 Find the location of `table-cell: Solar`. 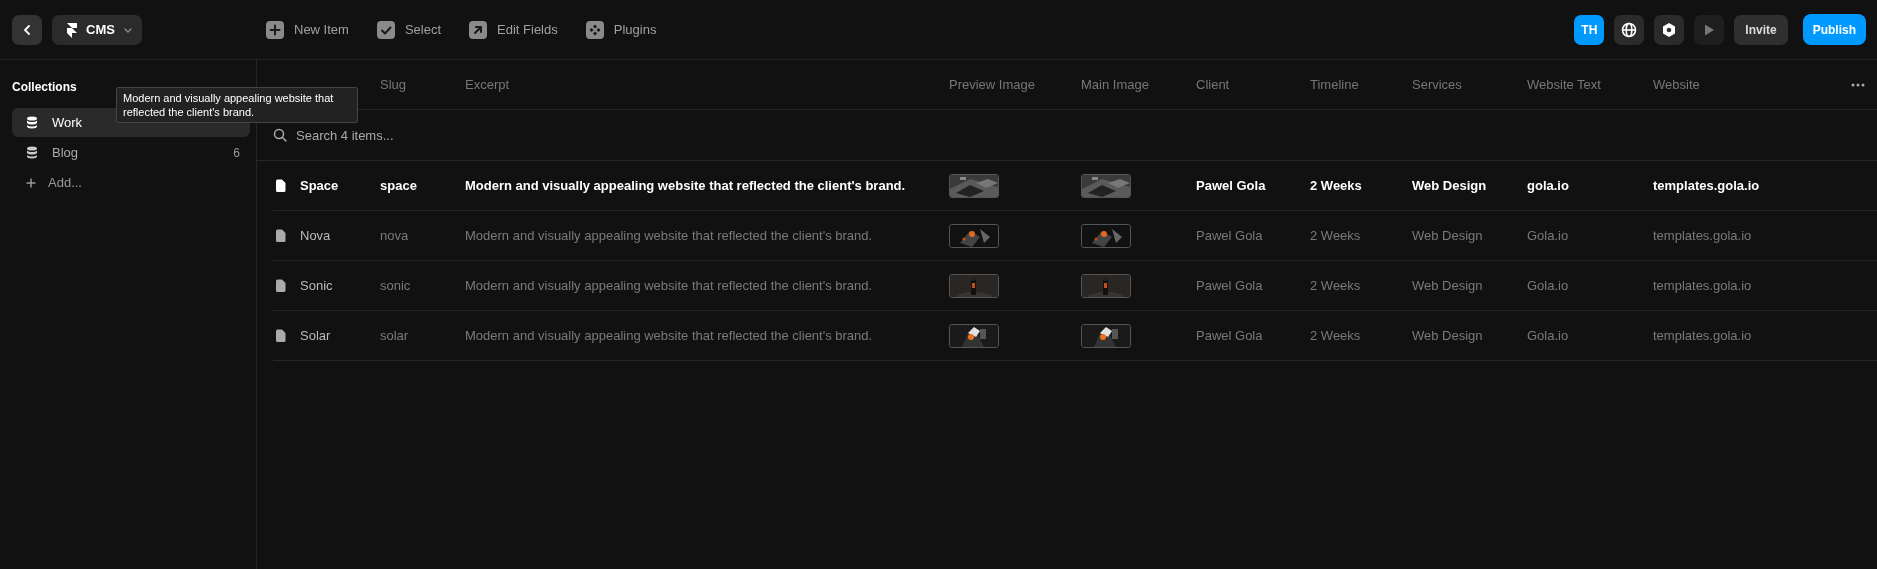

table-cell: Solar is located at coordinates (315, 335).